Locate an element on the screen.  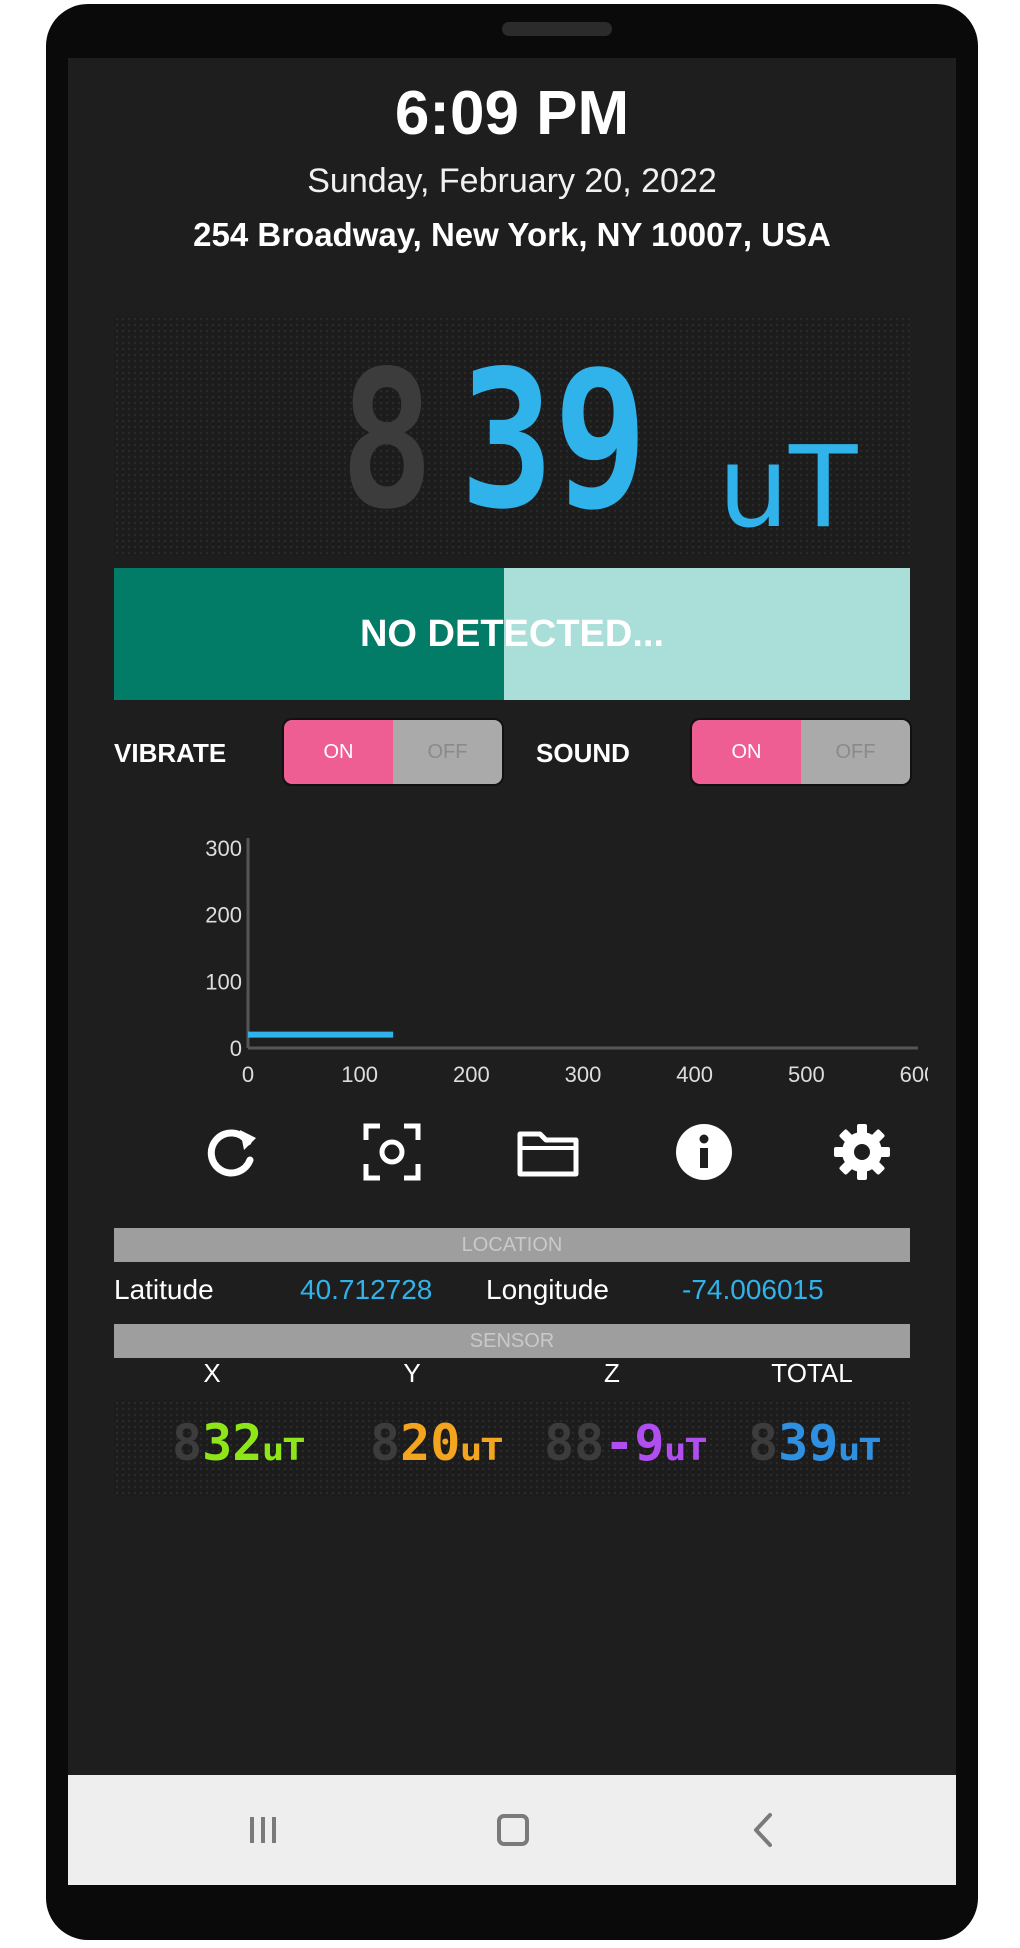
sensor-z-value: -9 is located at coordinates (634, 1443).